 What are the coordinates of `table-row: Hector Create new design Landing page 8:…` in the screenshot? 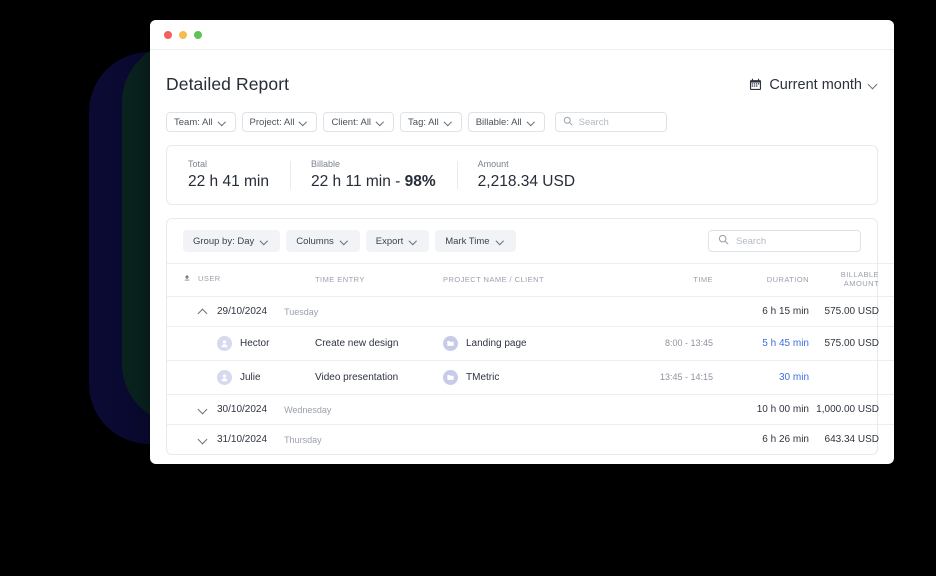 It's located at (530, 343).